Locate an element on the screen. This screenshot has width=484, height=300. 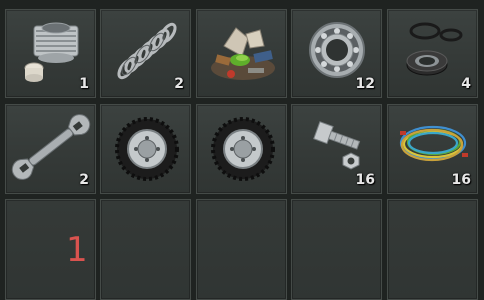
scrap-pile-icon is located at coordinates (243, 53).